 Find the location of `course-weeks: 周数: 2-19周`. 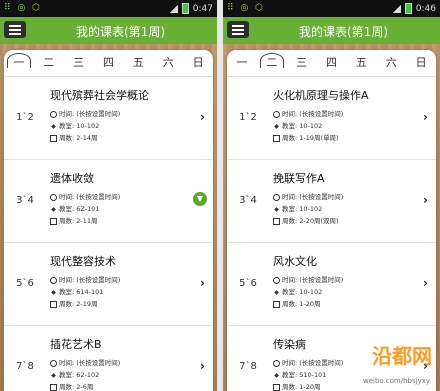

course-weeks: 周数: 2-19周 is located at coordinates (78, 304).